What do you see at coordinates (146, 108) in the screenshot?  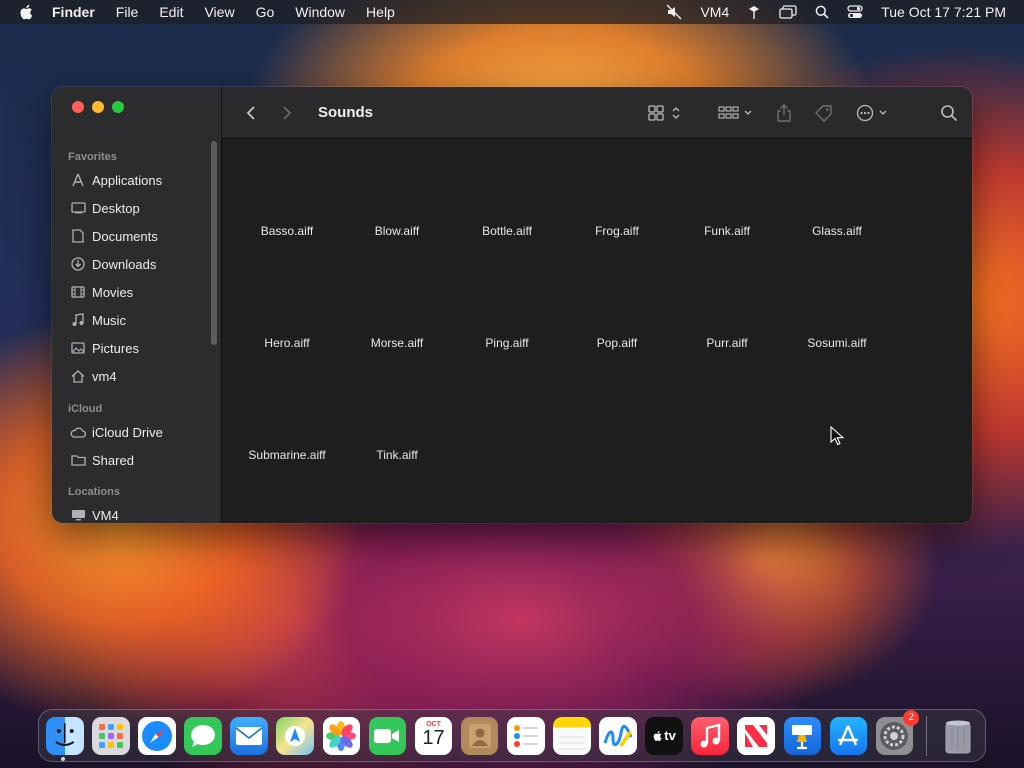 I see `window-controls` at bounding box center [146, 108].